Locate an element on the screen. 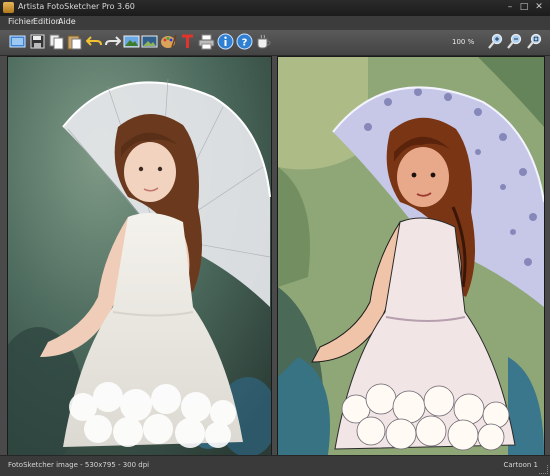 The height and width of the screenshot is (476, 550). paste-button is located at coordinates (74, 41).